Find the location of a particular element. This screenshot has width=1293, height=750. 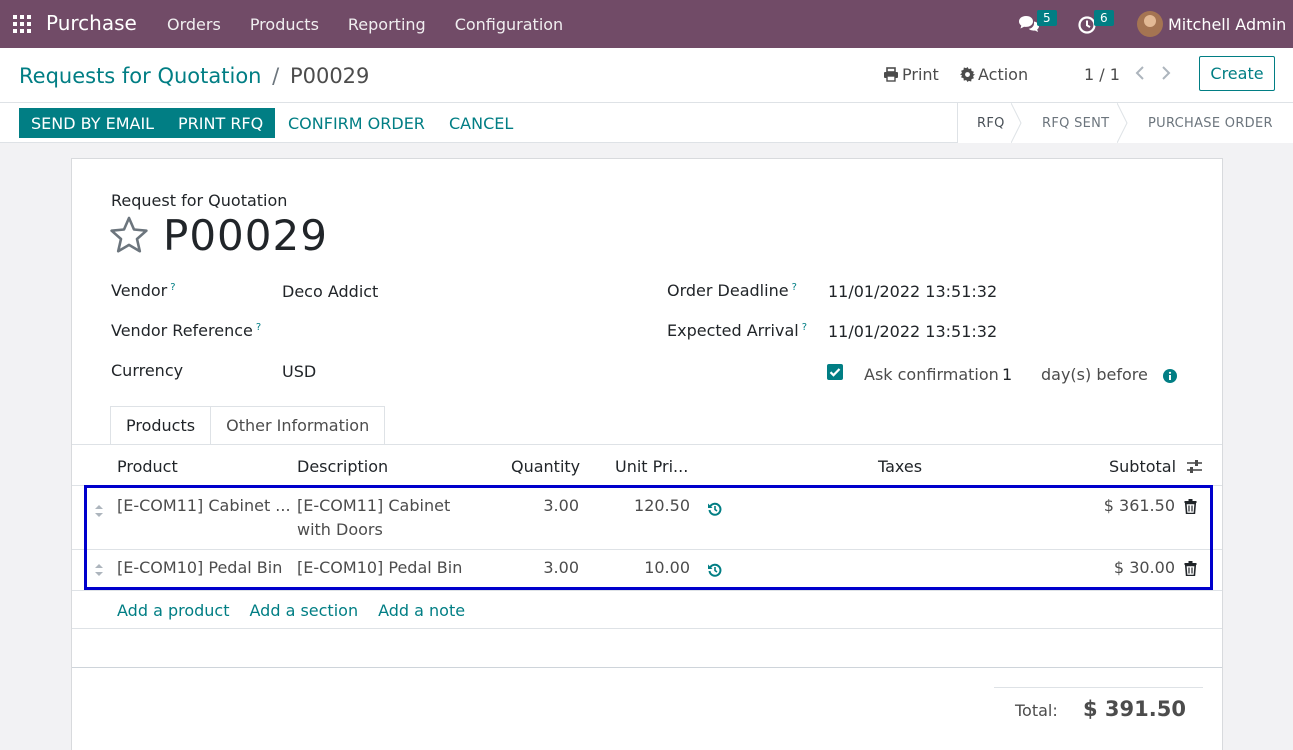

create-button: Create is located at coordinates (1237, 73).